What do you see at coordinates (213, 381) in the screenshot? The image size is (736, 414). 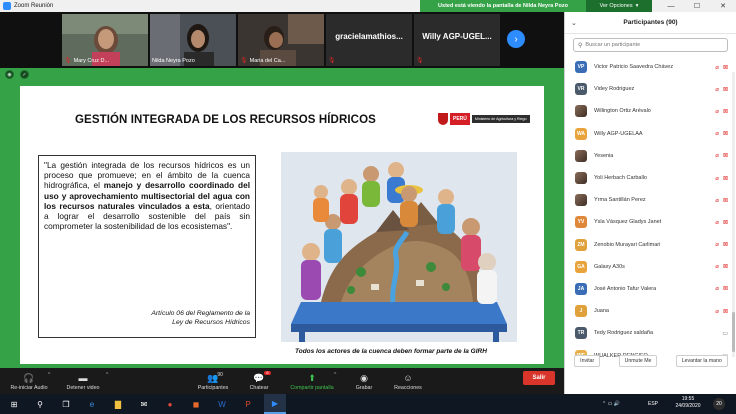 I see `participants-button: 👥 90 Participantes` at bounding box center [213, 381].